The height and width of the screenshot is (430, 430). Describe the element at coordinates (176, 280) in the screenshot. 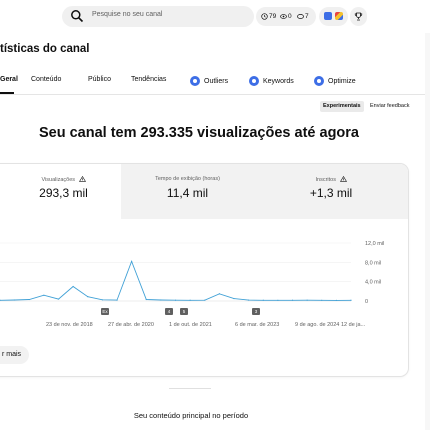

I see `views-series-line` at that location.